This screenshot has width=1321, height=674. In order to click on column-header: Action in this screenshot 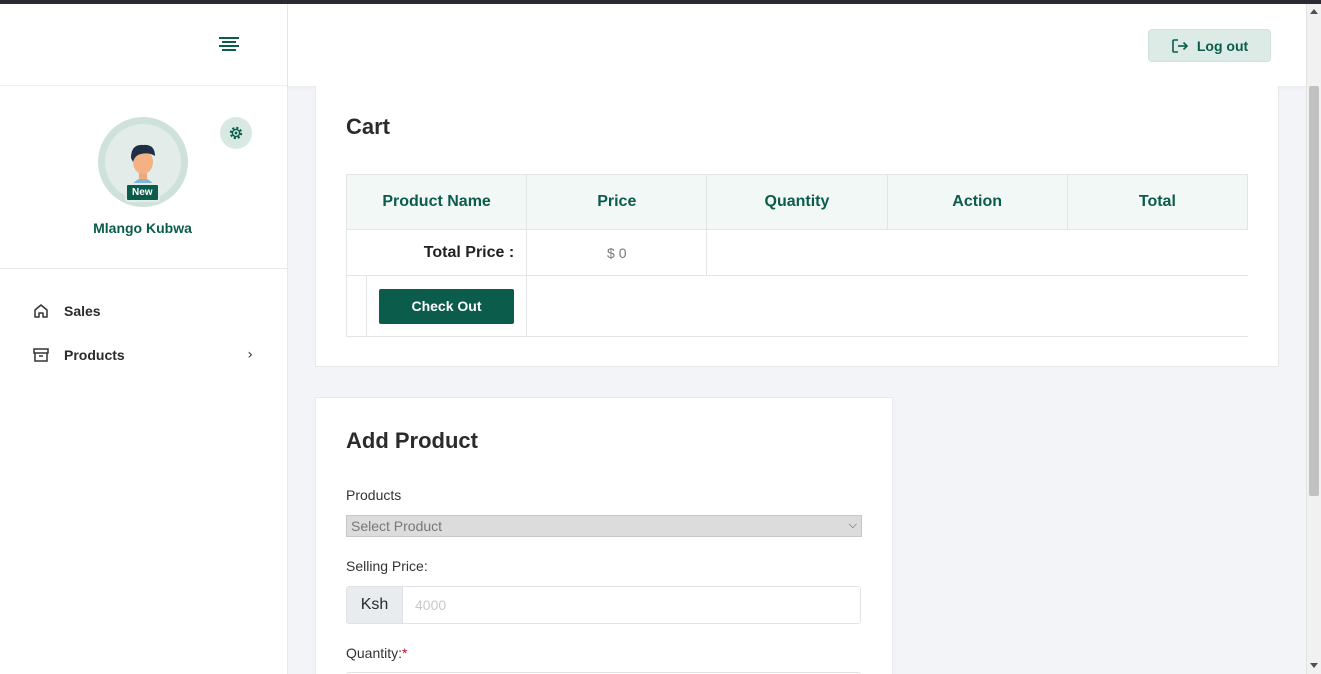, I will do `click(977, 202)`.